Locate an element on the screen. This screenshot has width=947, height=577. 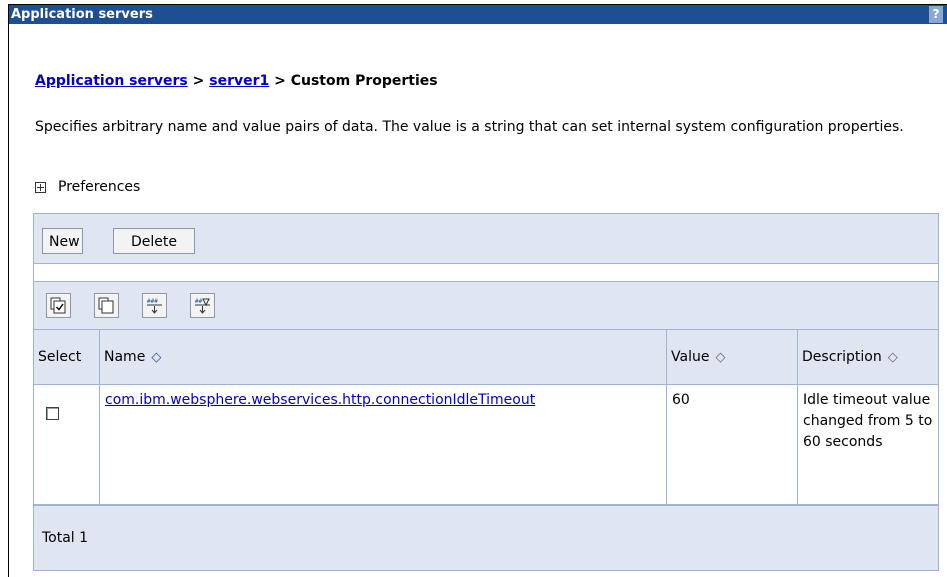
column-header-select: Select is located at coordinates (67, 357).